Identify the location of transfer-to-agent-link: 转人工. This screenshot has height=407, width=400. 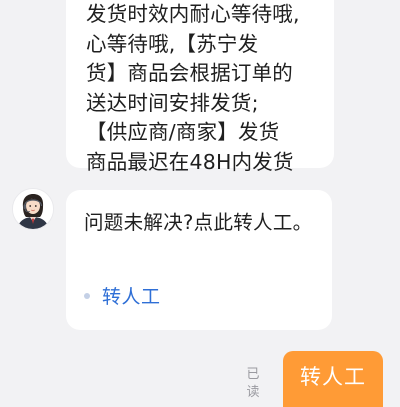
(122, 295).